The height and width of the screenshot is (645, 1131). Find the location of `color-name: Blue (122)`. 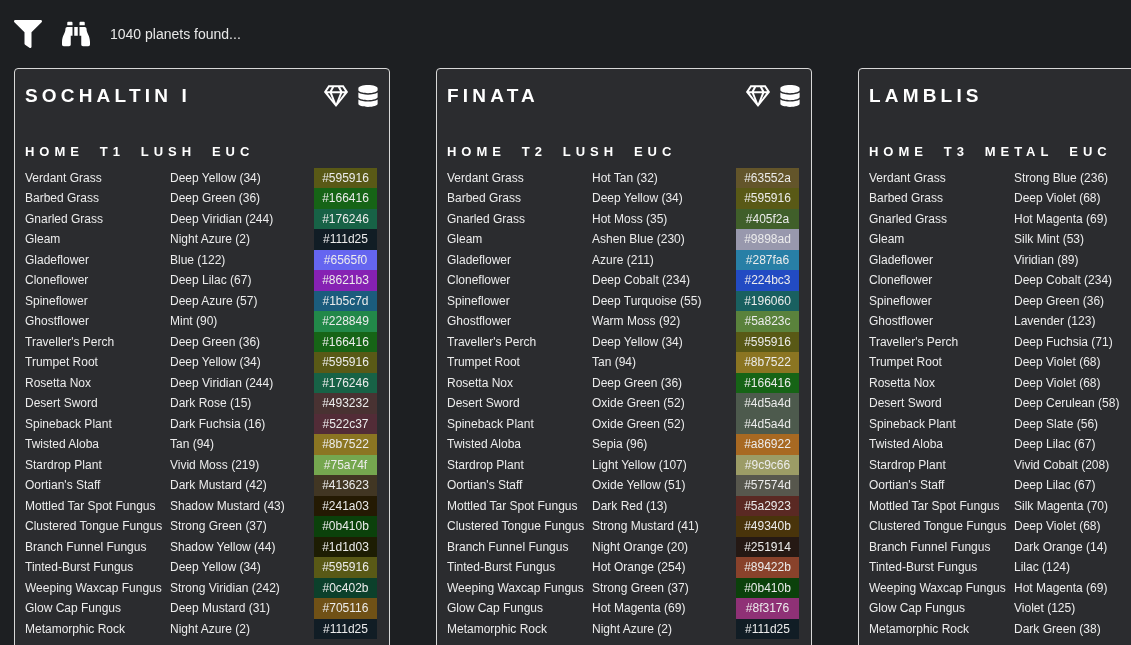

color-name: Blue (122) is located at coordinates (198, 260).